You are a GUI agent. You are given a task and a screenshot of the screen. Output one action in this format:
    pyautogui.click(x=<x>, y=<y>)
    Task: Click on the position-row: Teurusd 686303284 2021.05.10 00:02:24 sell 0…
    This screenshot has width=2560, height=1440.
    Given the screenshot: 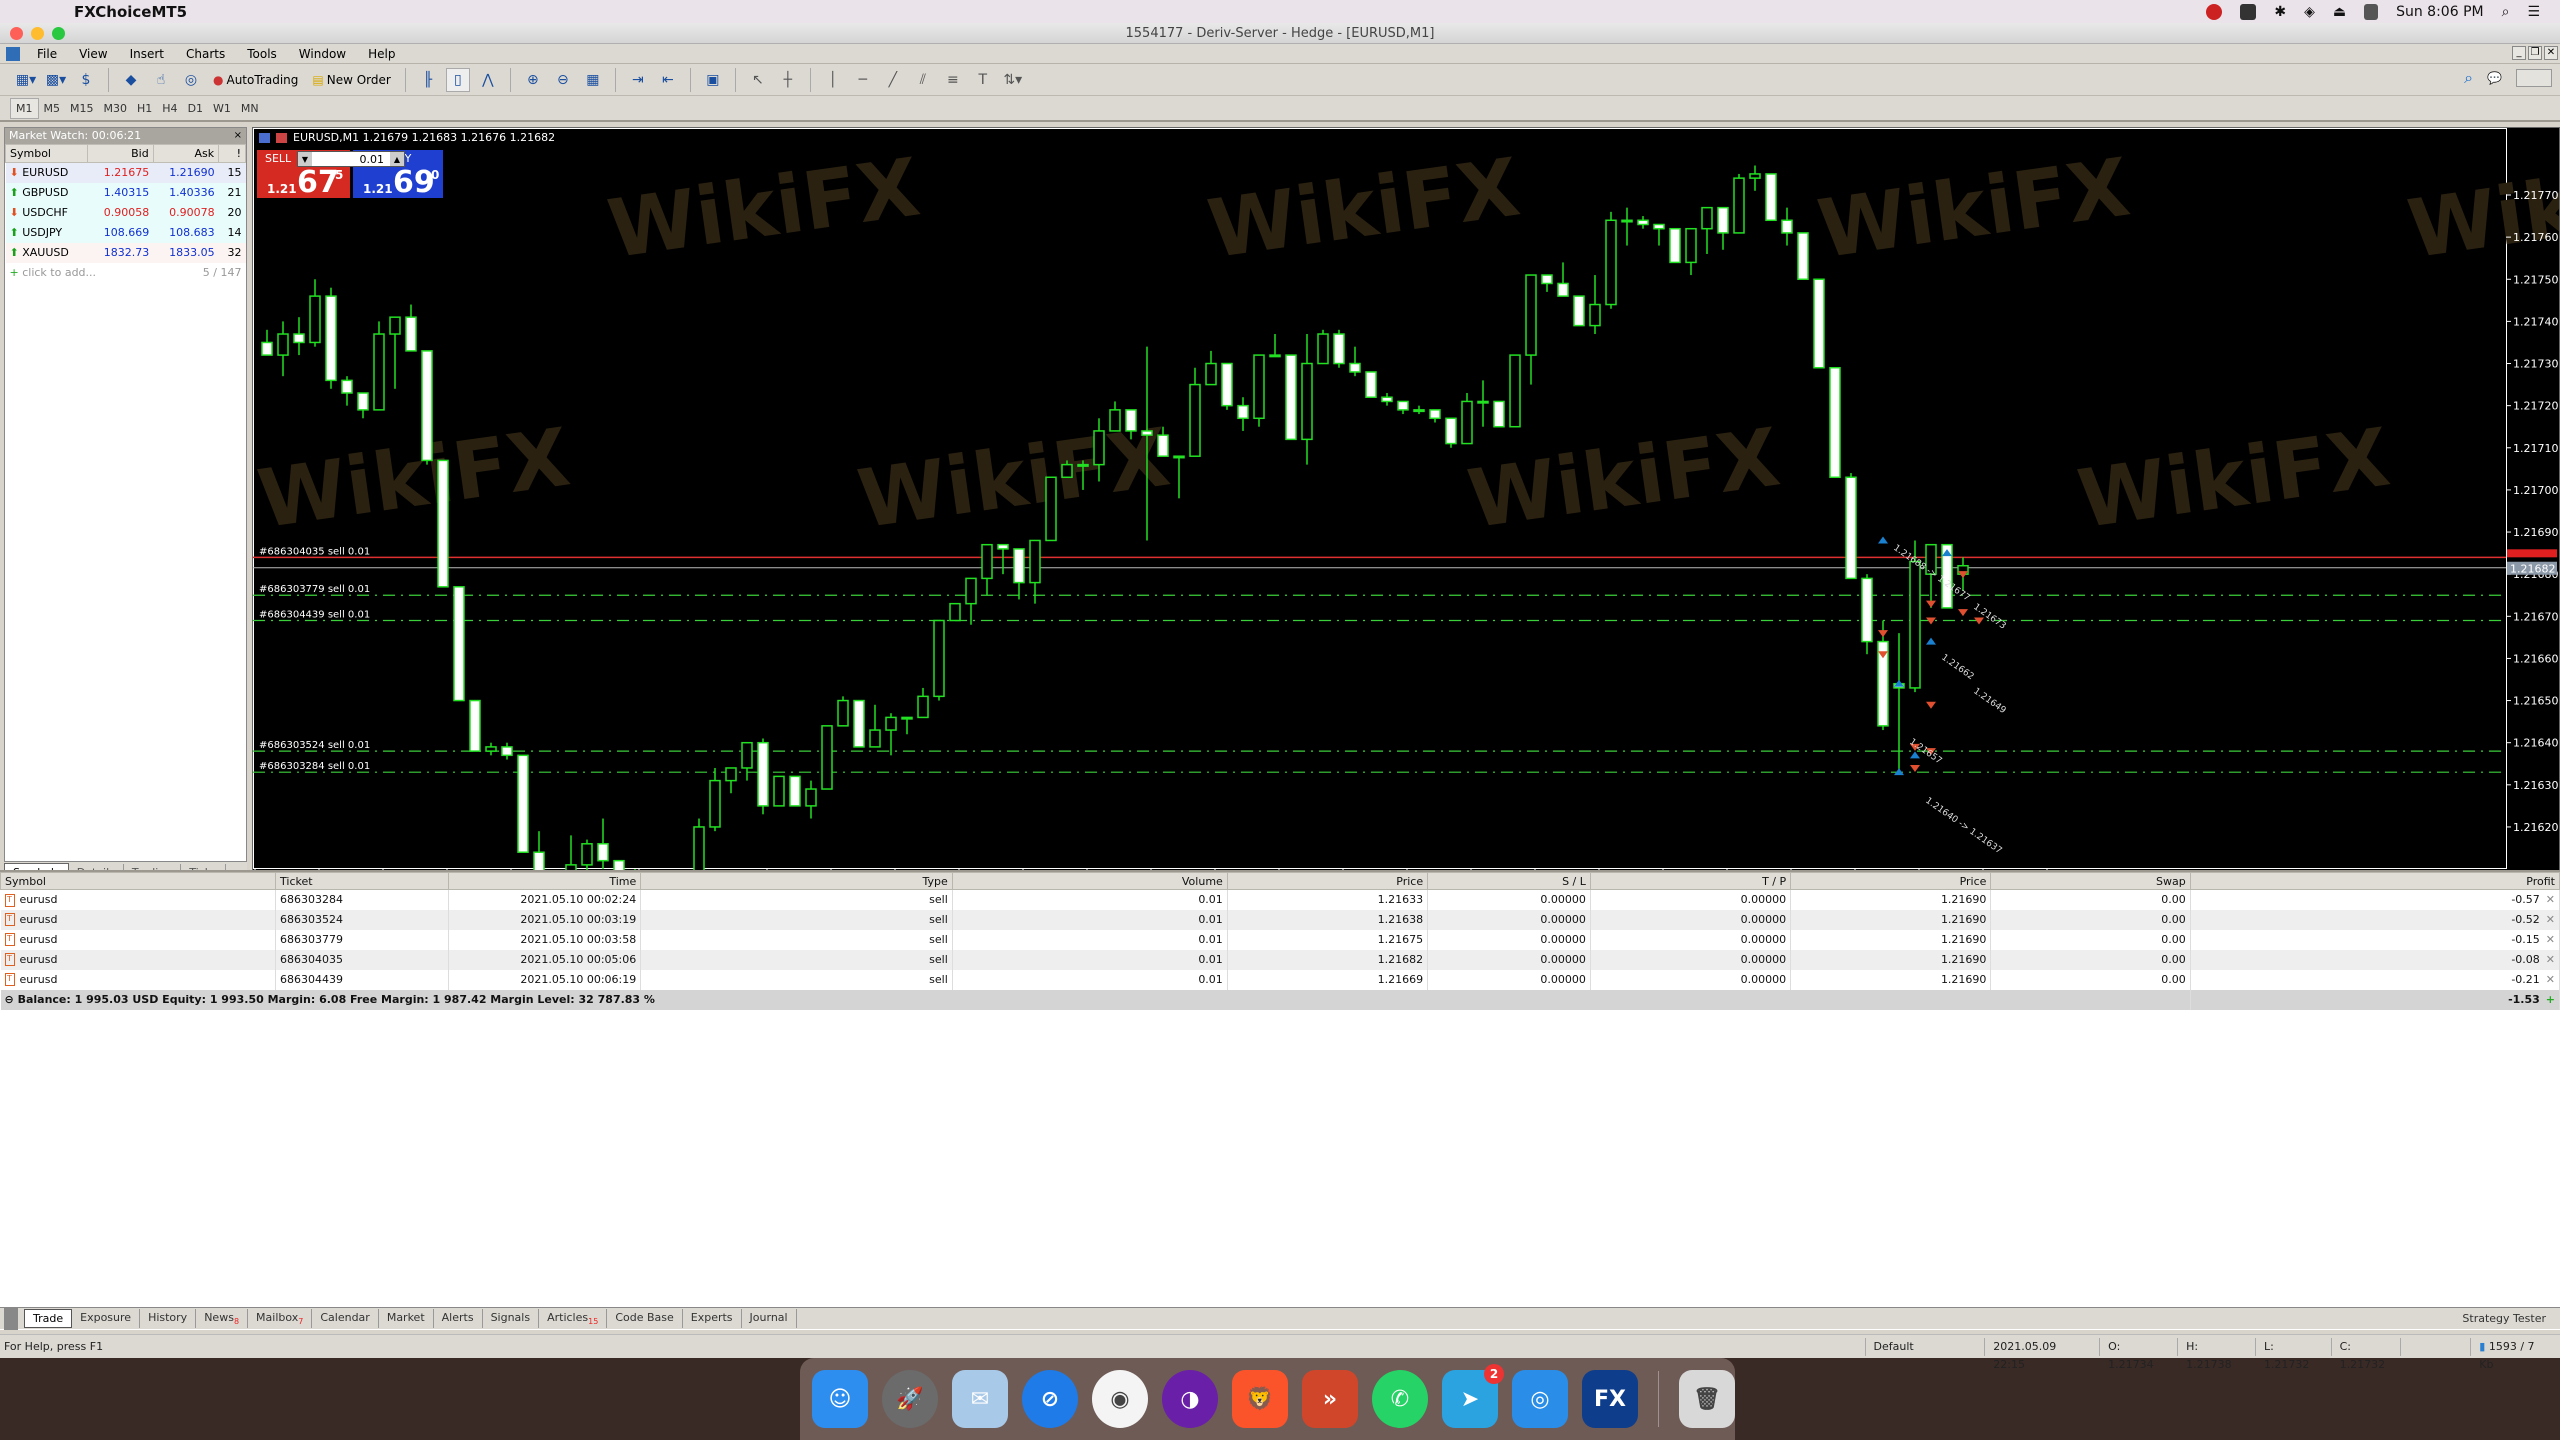 What is the action you would take?
    pyautogui.click(x=1280, y=899)
    